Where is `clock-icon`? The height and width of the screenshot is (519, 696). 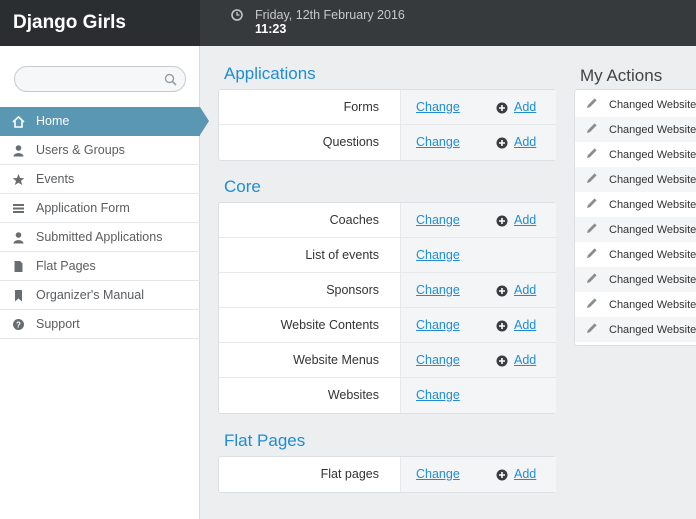 clock-icon is located at coordinates (237, 15).